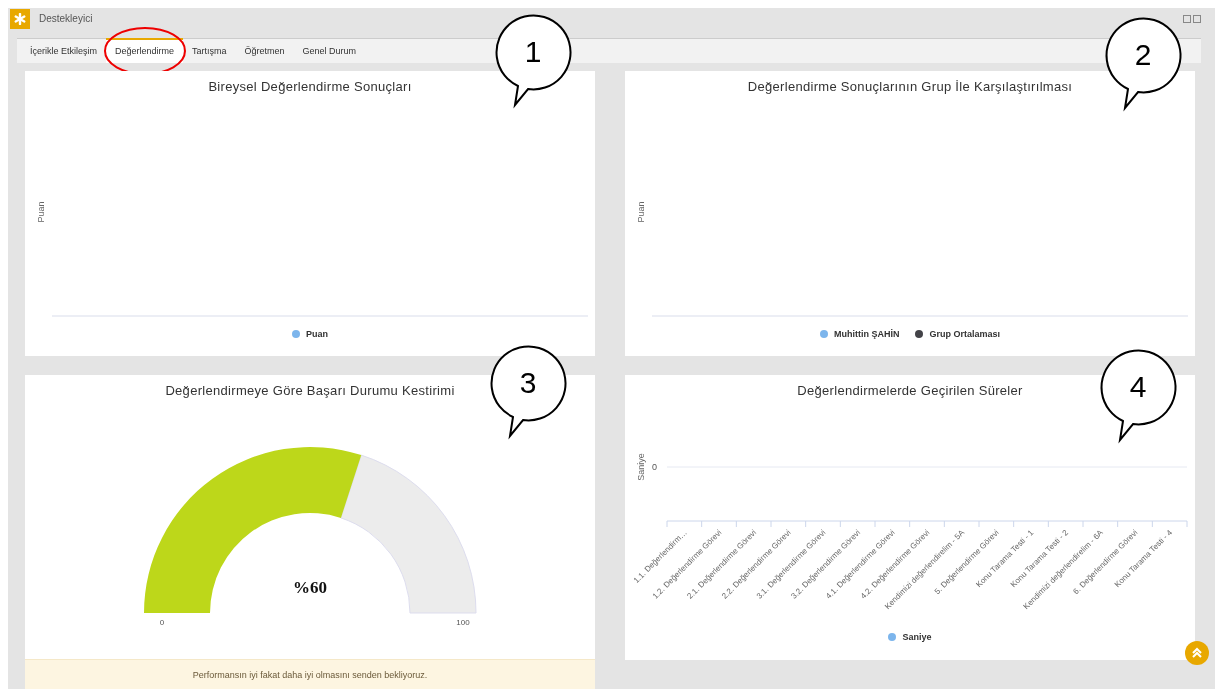 This screenshot has height=689, width=1225. I want to click on tab: Tartışma, so click(209, 50).